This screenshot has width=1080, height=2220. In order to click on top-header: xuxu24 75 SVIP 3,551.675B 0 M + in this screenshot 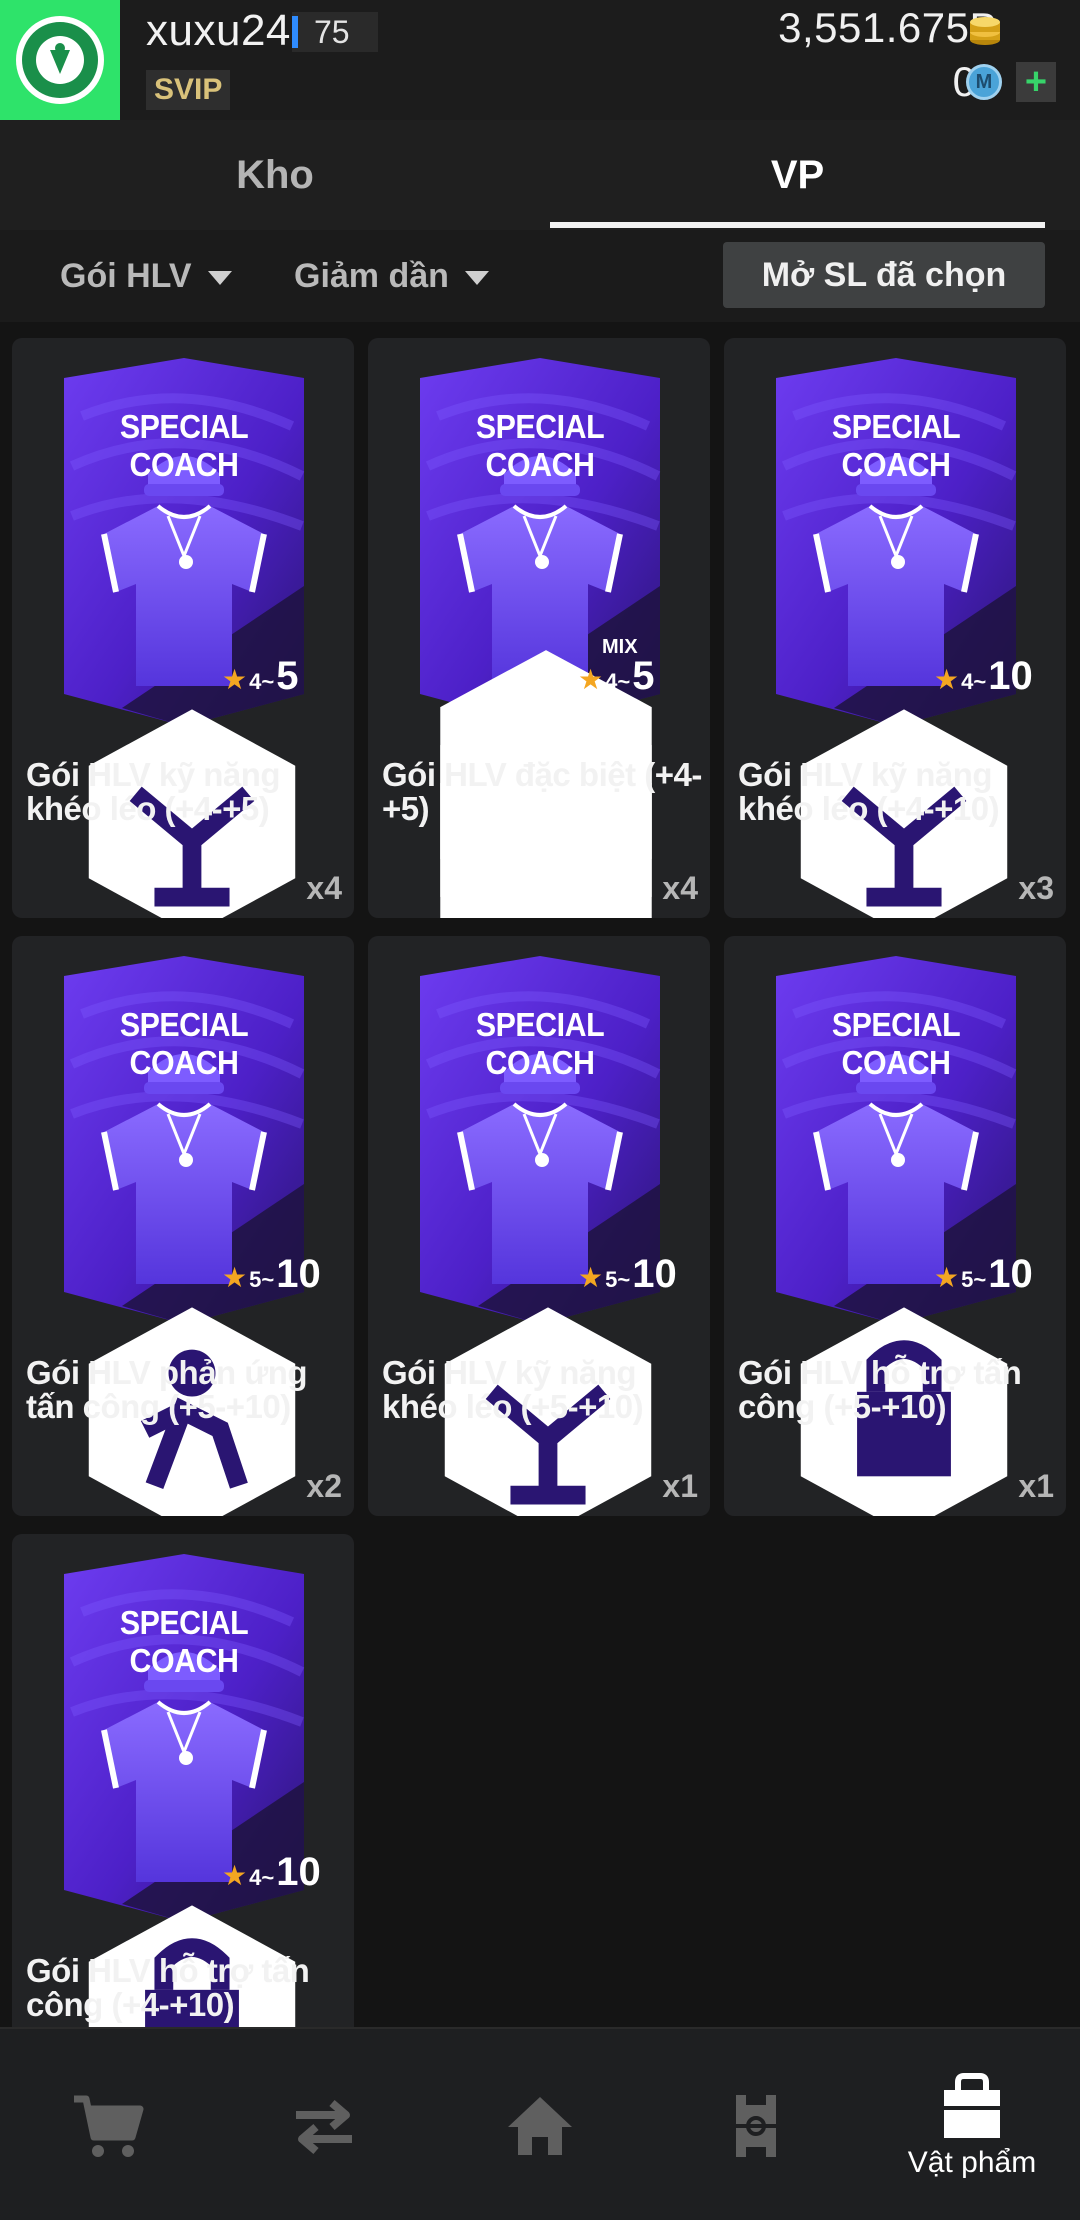, I will do `click(540, 60)`.